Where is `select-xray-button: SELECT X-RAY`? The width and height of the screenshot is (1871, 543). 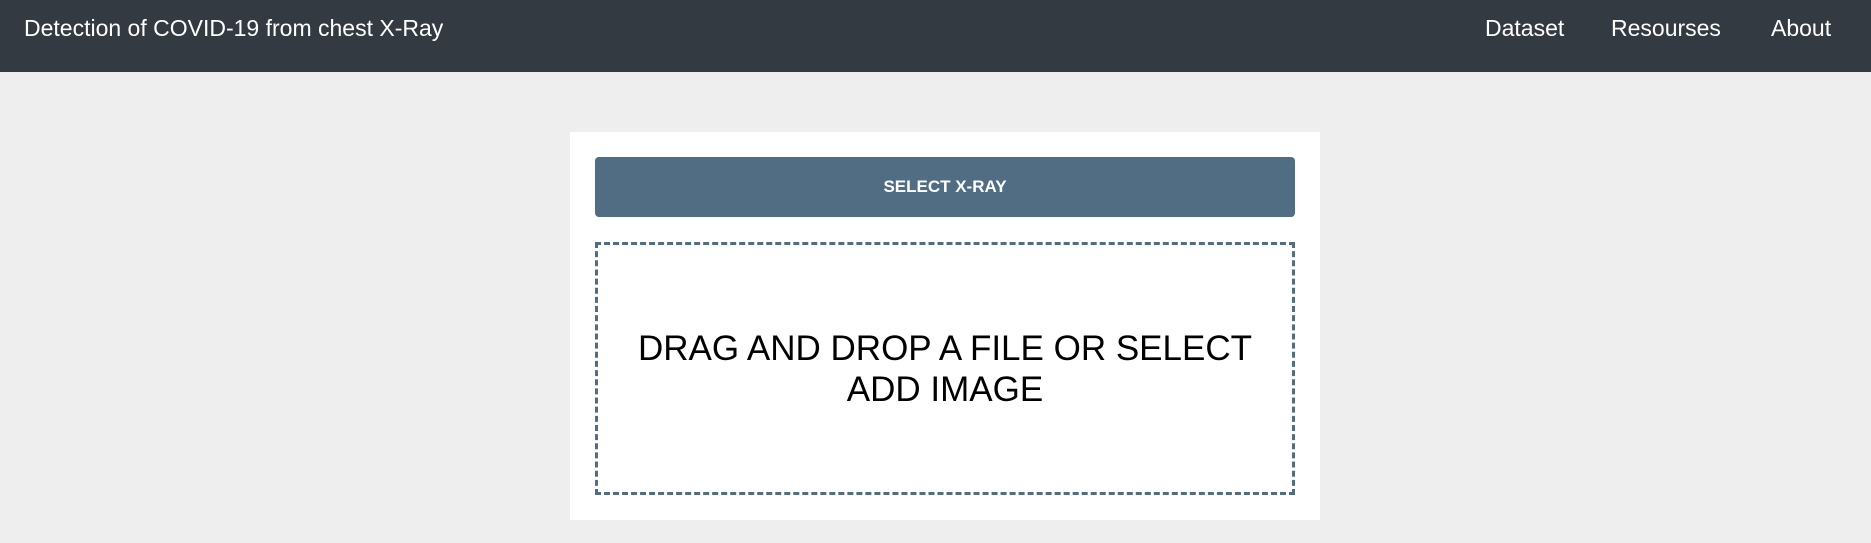
select-xray-button: SELECT X-RAY is located at coordinates (945, 187).